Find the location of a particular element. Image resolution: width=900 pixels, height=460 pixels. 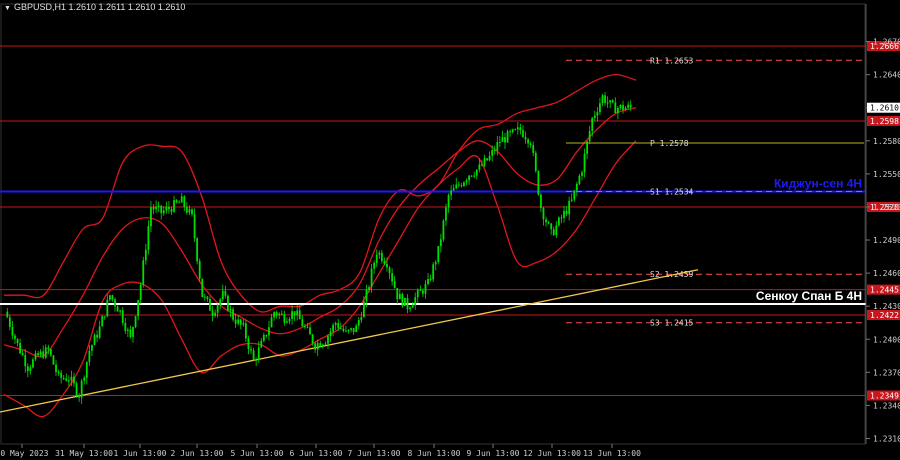

level-price-label: 1.2422 is located at coordinates (884, 315).